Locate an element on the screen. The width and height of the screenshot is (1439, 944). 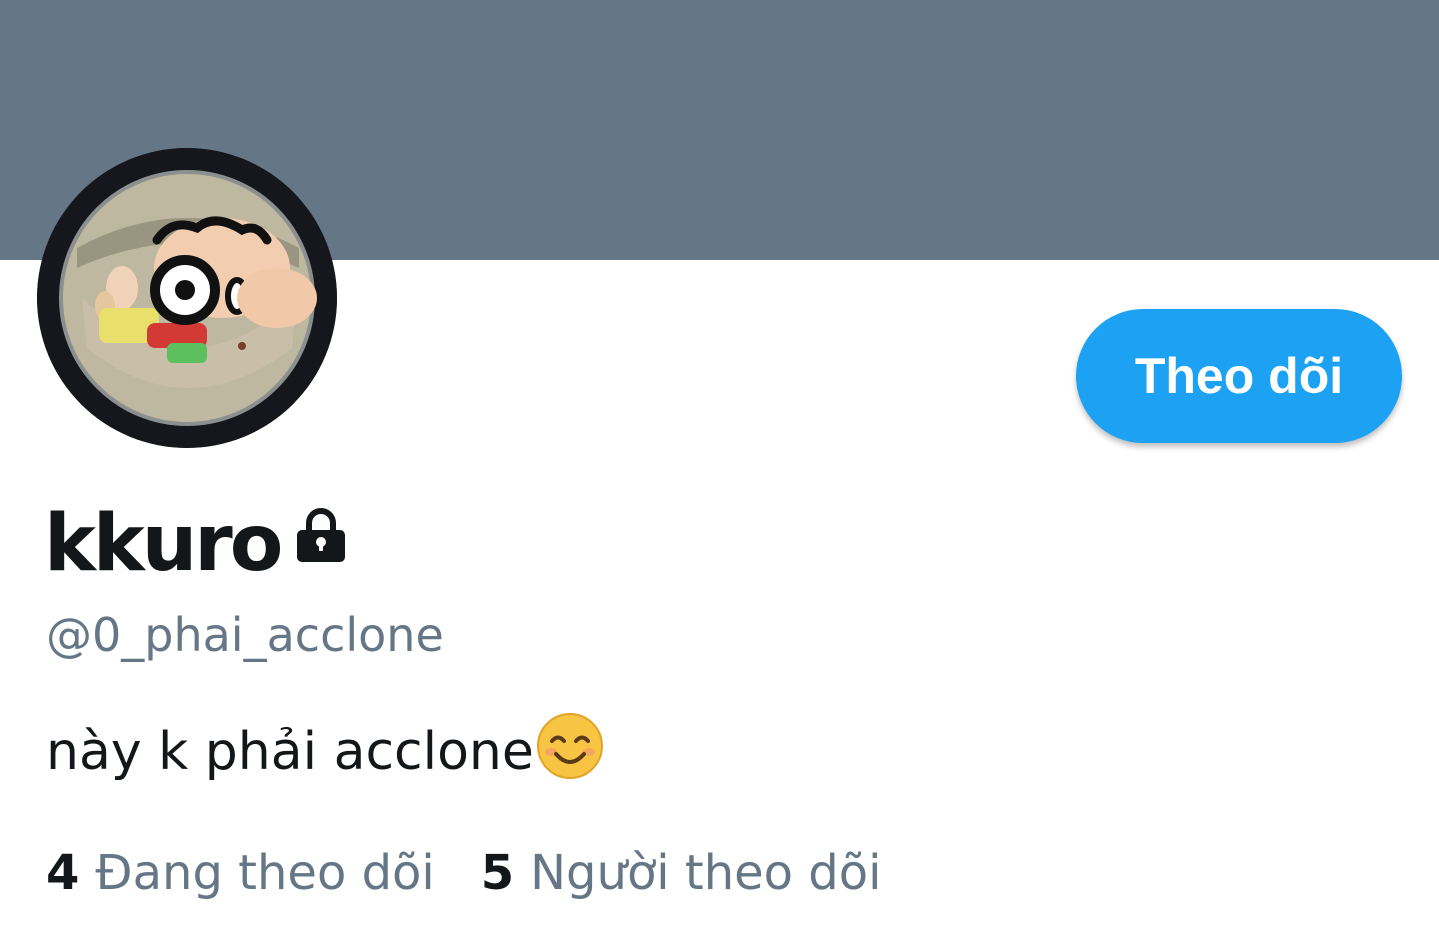
avatar is located at coordinates (187, 298).